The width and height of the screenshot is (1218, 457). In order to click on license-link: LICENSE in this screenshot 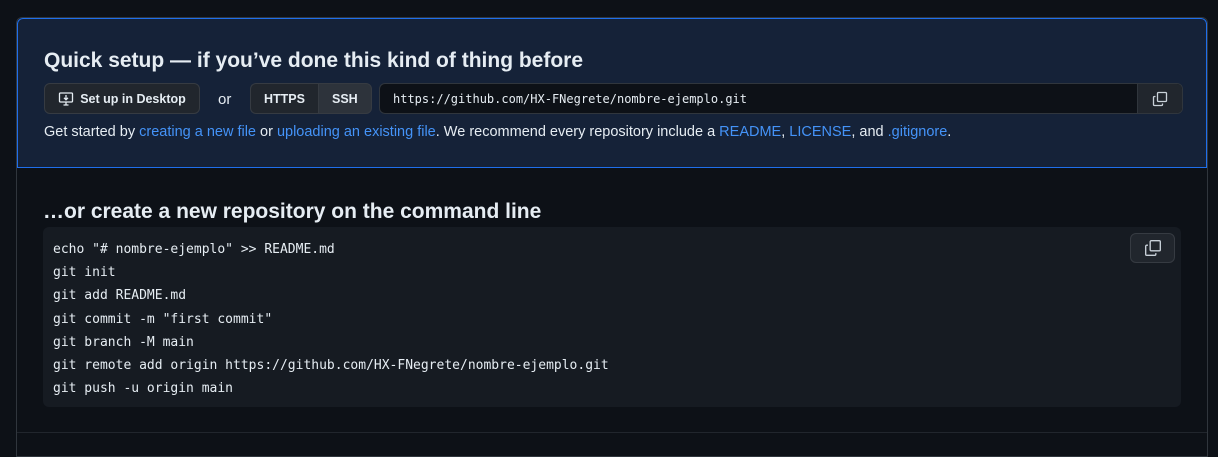, I will do `click(820, 132)`.